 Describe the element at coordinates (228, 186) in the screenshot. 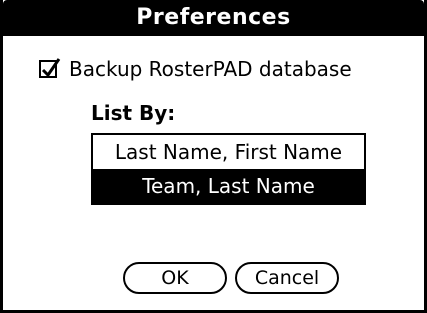

I see `list-option-team-last: Team, Last Name` at that location.